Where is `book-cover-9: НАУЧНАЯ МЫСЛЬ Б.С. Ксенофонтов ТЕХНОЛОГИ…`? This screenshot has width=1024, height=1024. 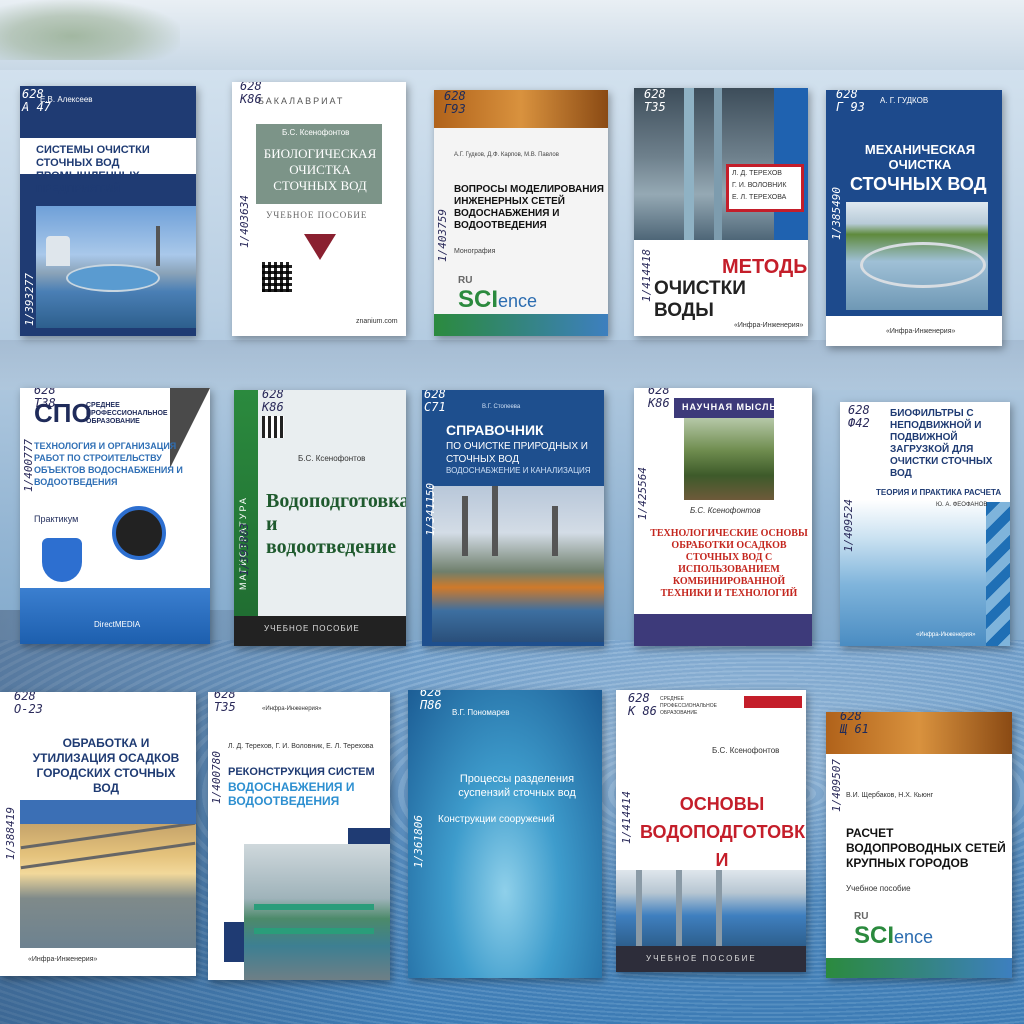
book-cover-9: НАУЧНАЯ МЫСЛЬ Б.С. Ксенофонтов ТЕХНОЛОГИ… is located at coordinates (723, 517).